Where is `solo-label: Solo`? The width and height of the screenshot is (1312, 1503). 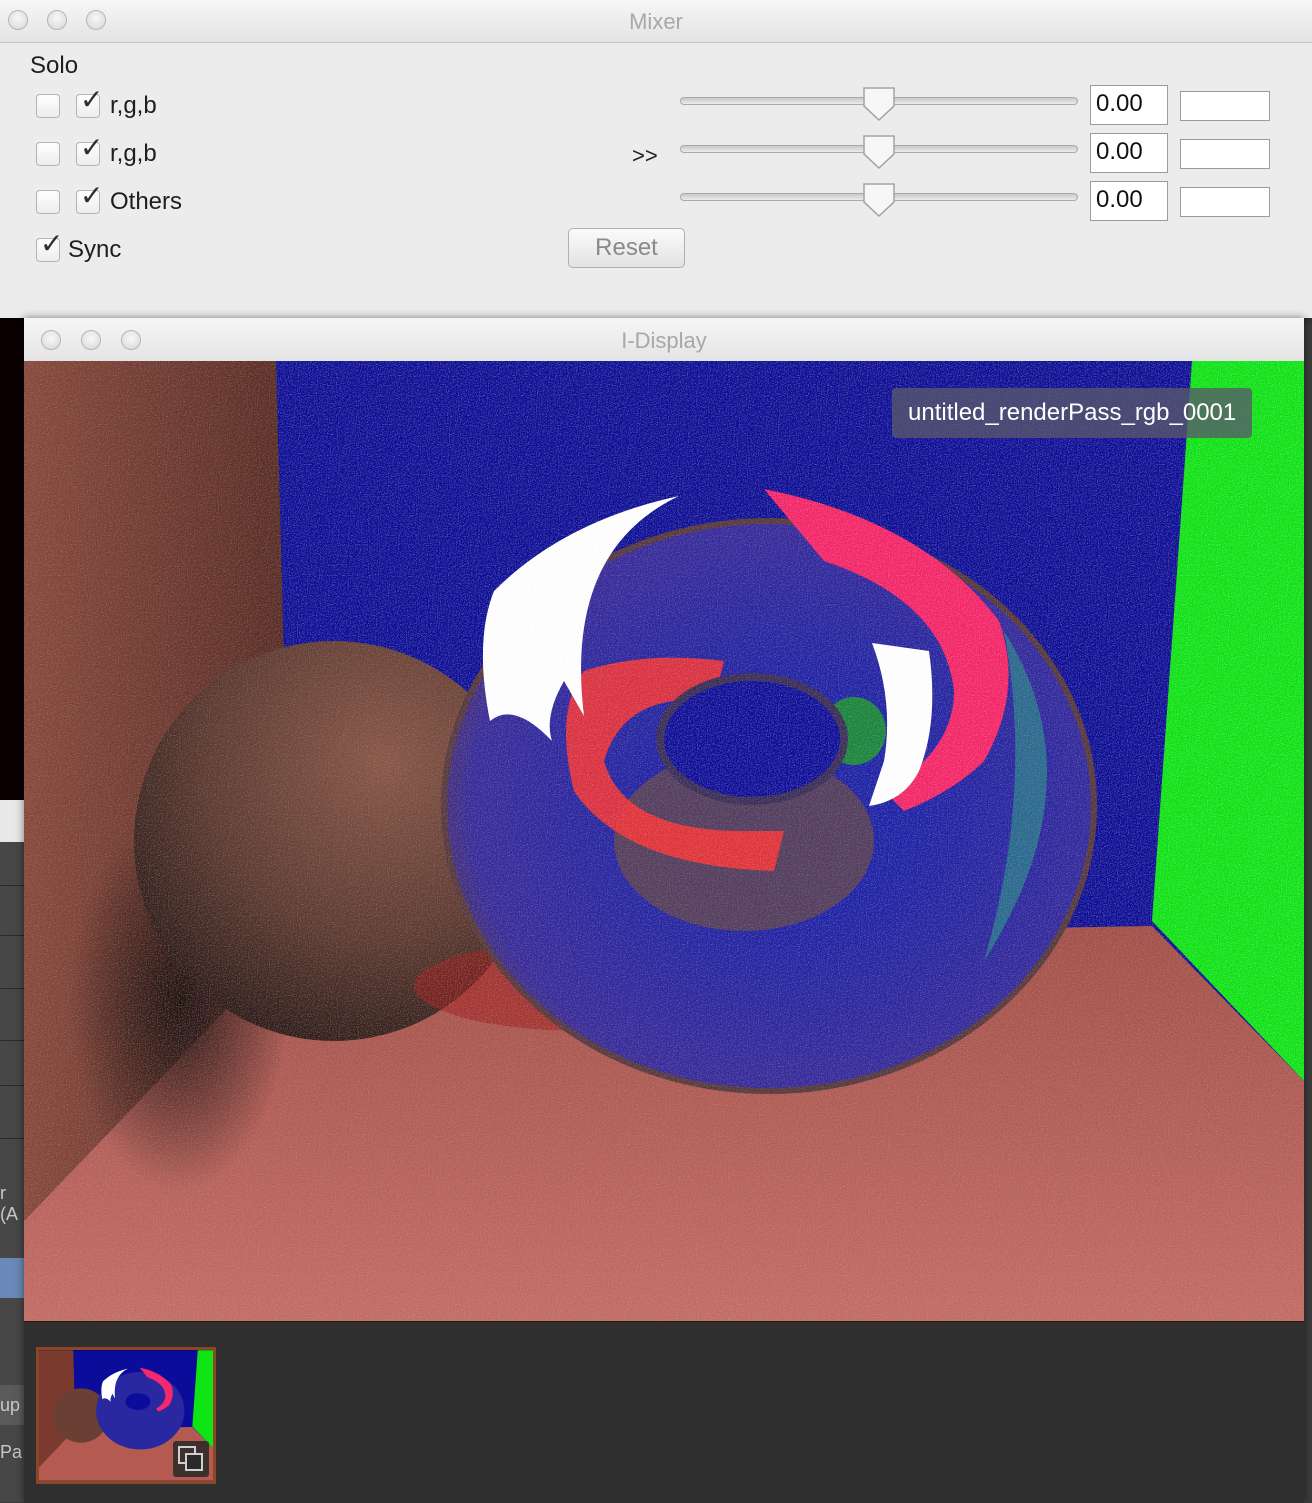
solo-label: Solo is located at coordinates (54, 65).